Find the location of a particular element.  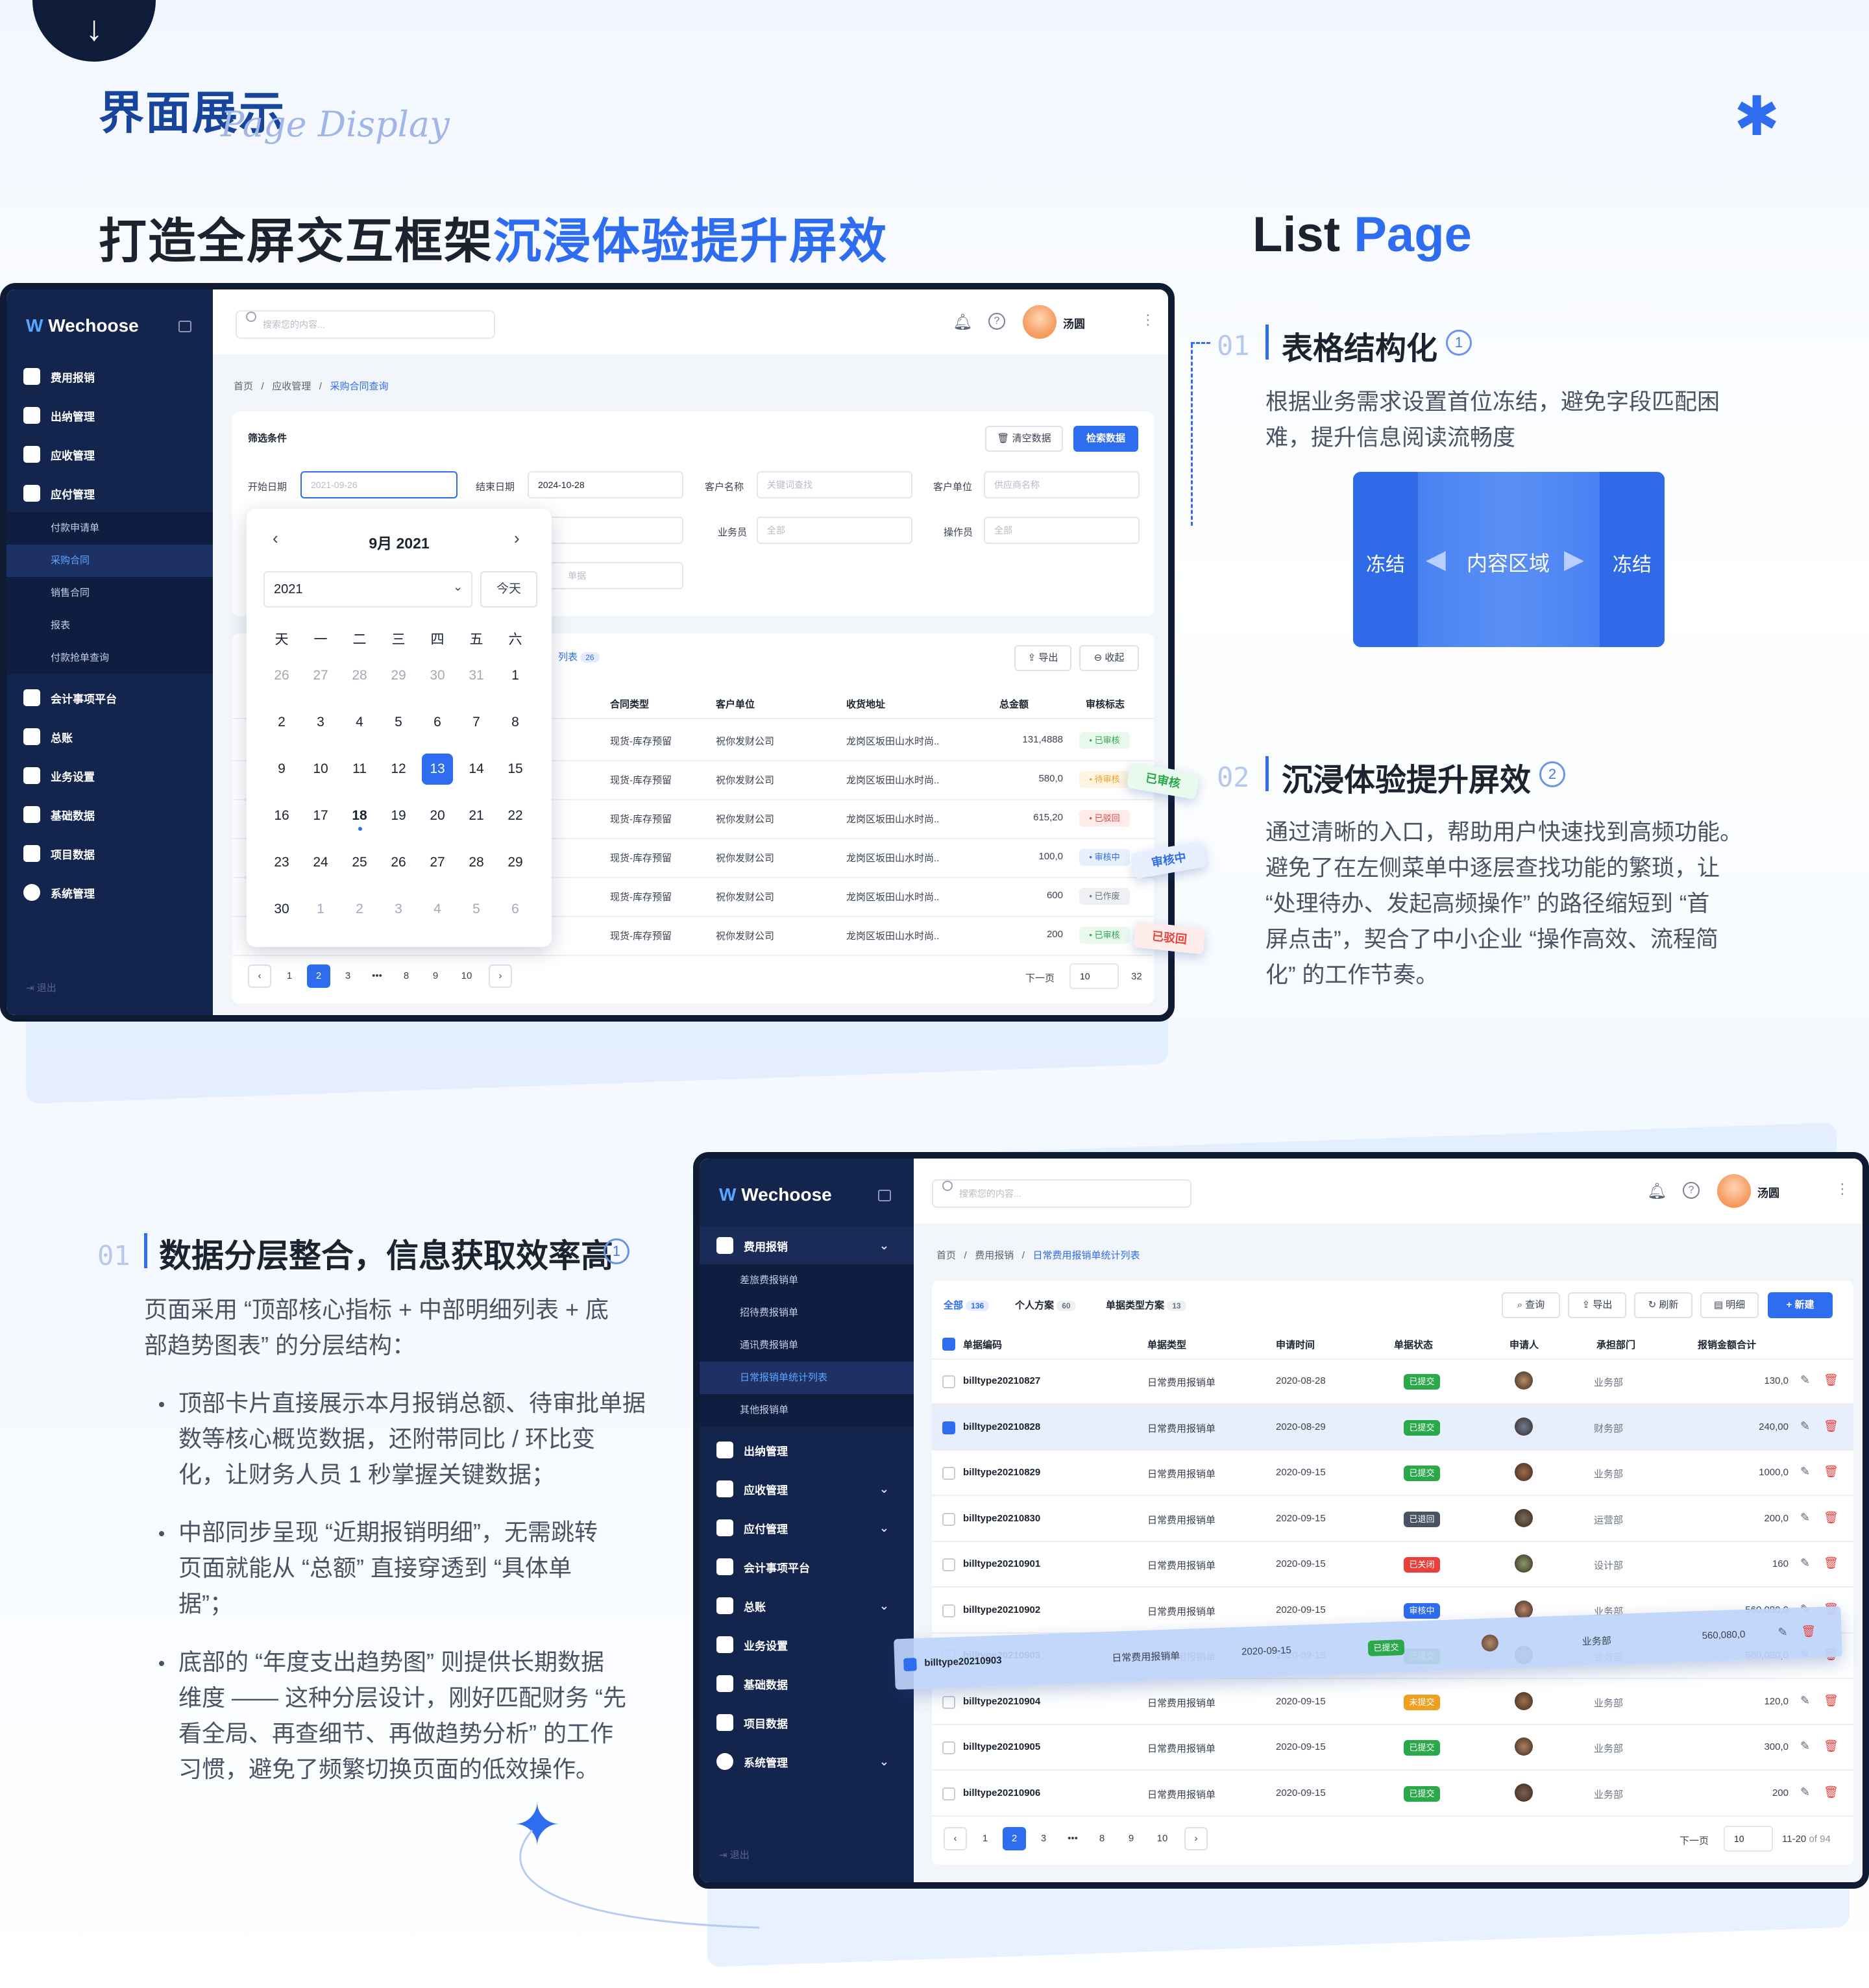

cell-bill-code: billtype20210830 is located at coordinates (1001, 1518).